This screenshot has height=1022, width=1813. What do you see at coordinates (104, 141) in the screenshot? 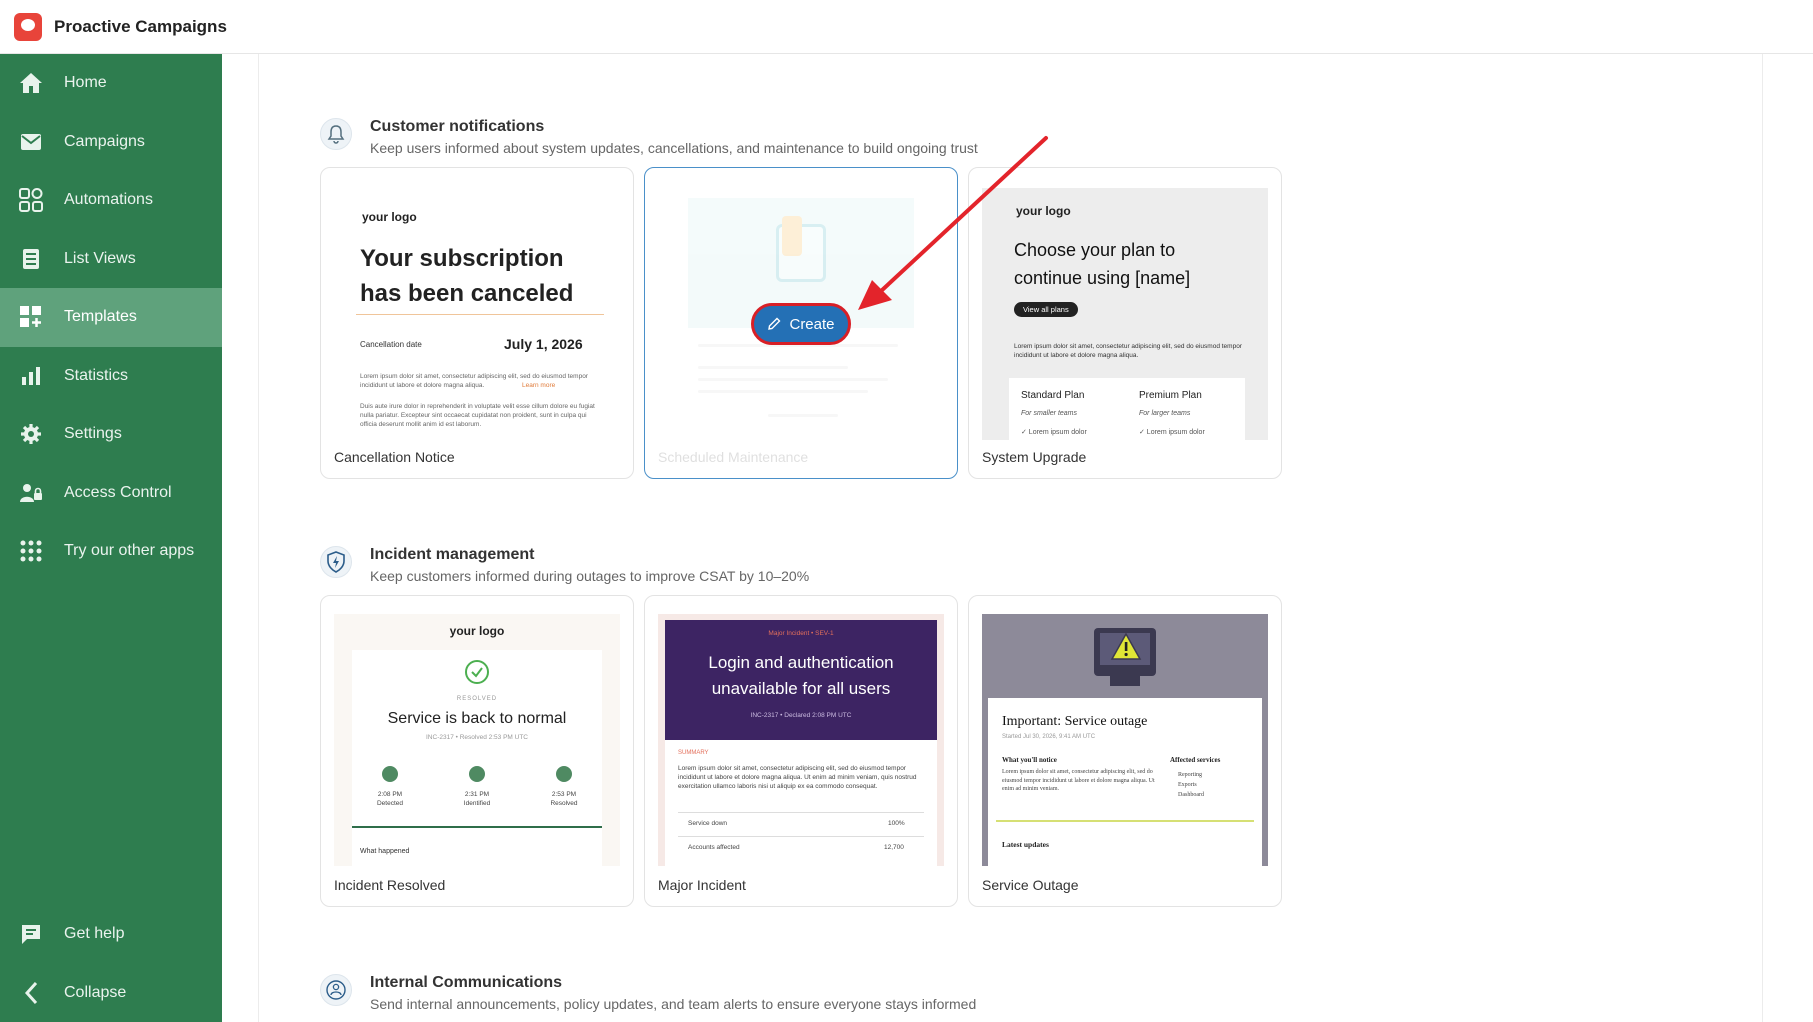
I see `sidebar-item-label: Campaigns` at bounding box center [104, 141].